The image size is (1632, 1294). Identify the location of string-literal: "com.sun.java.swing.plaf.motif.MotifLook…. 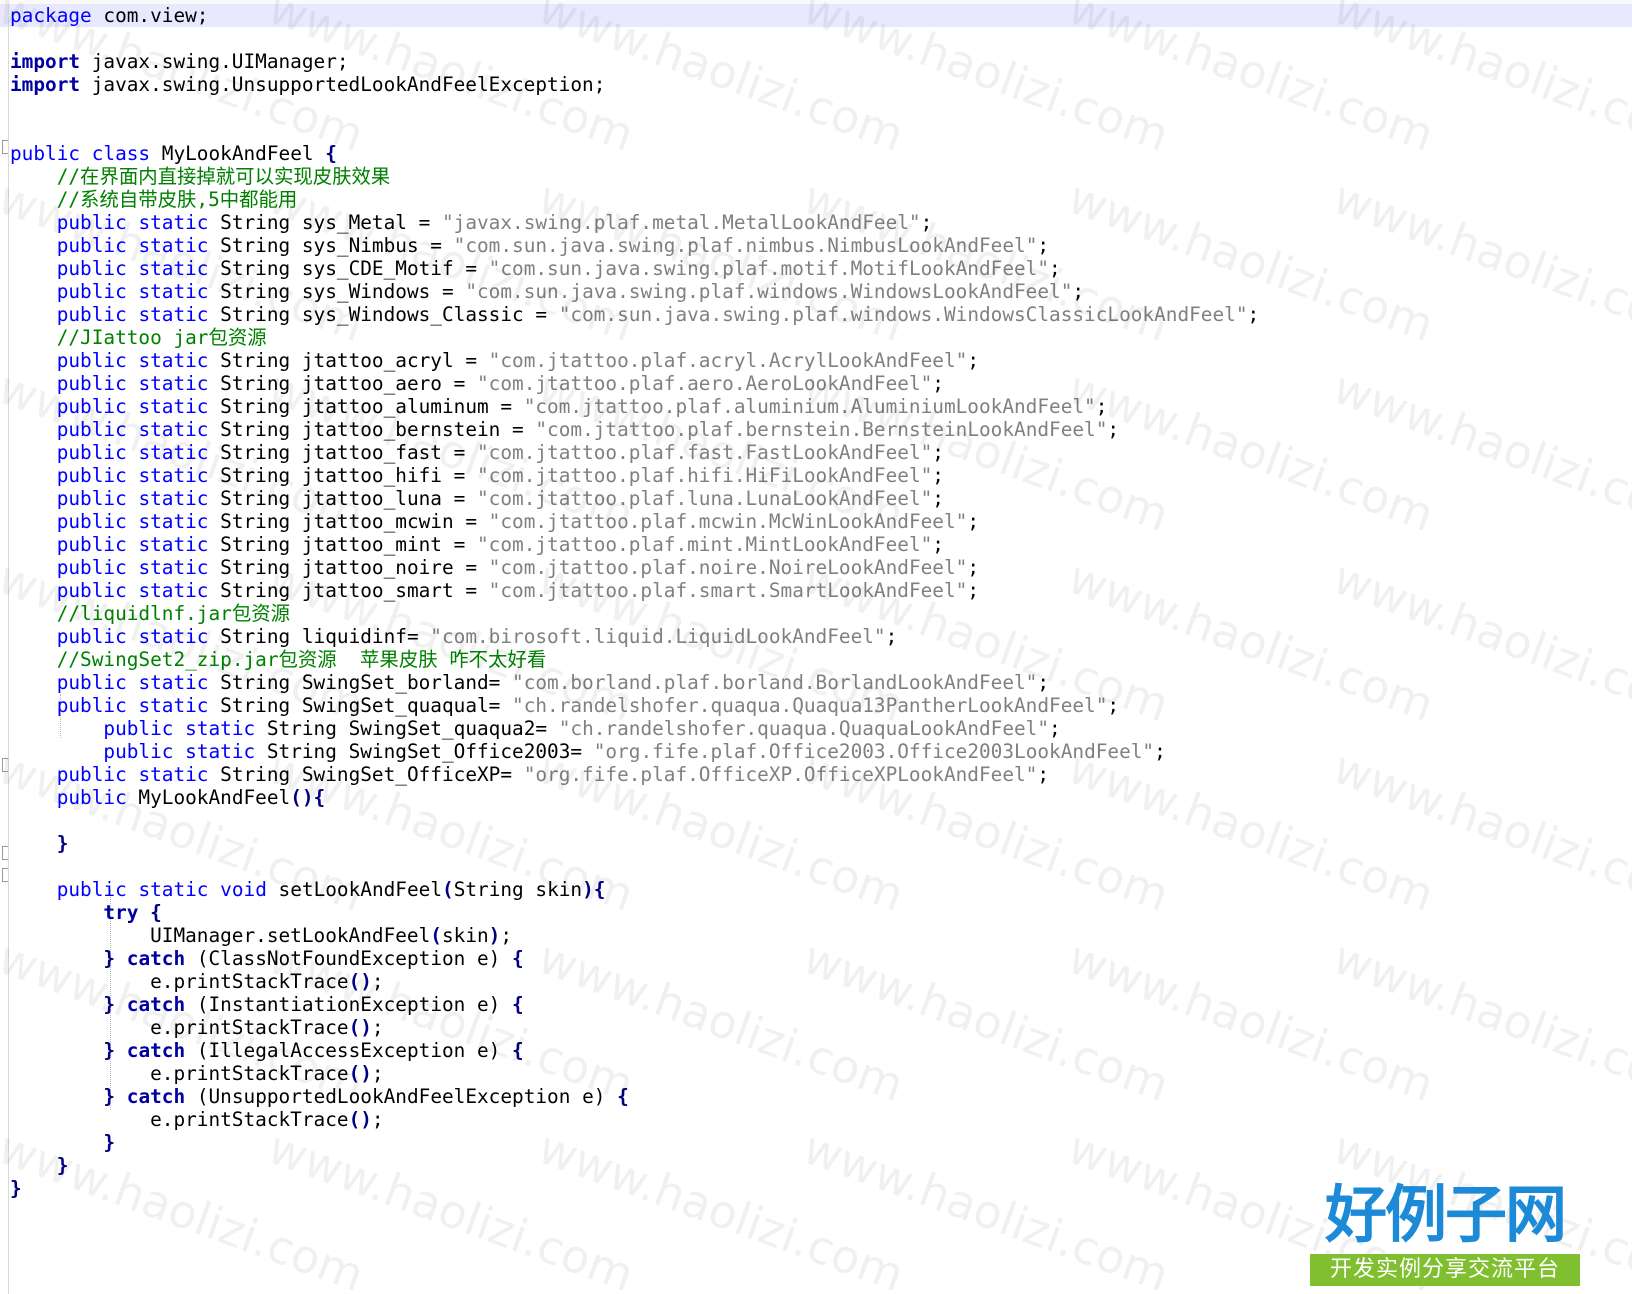
(769, 268).